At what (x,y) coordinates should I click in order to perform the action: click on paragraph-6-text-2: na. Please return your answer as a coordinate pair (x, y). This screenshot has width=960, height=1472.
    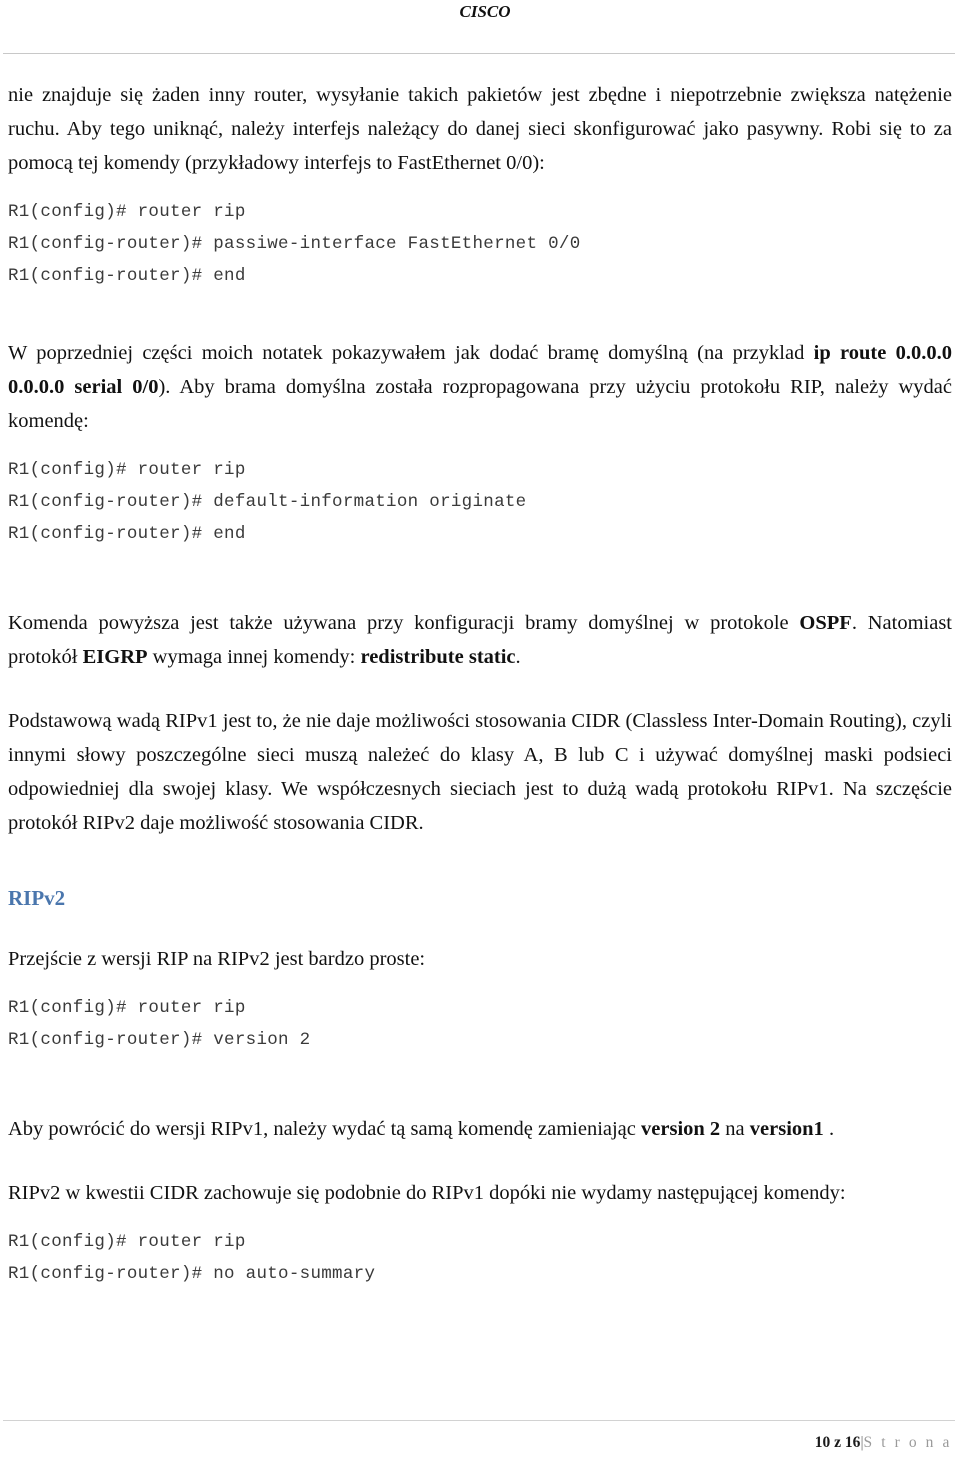
    Looking at the image, I should click on (735, 1129).